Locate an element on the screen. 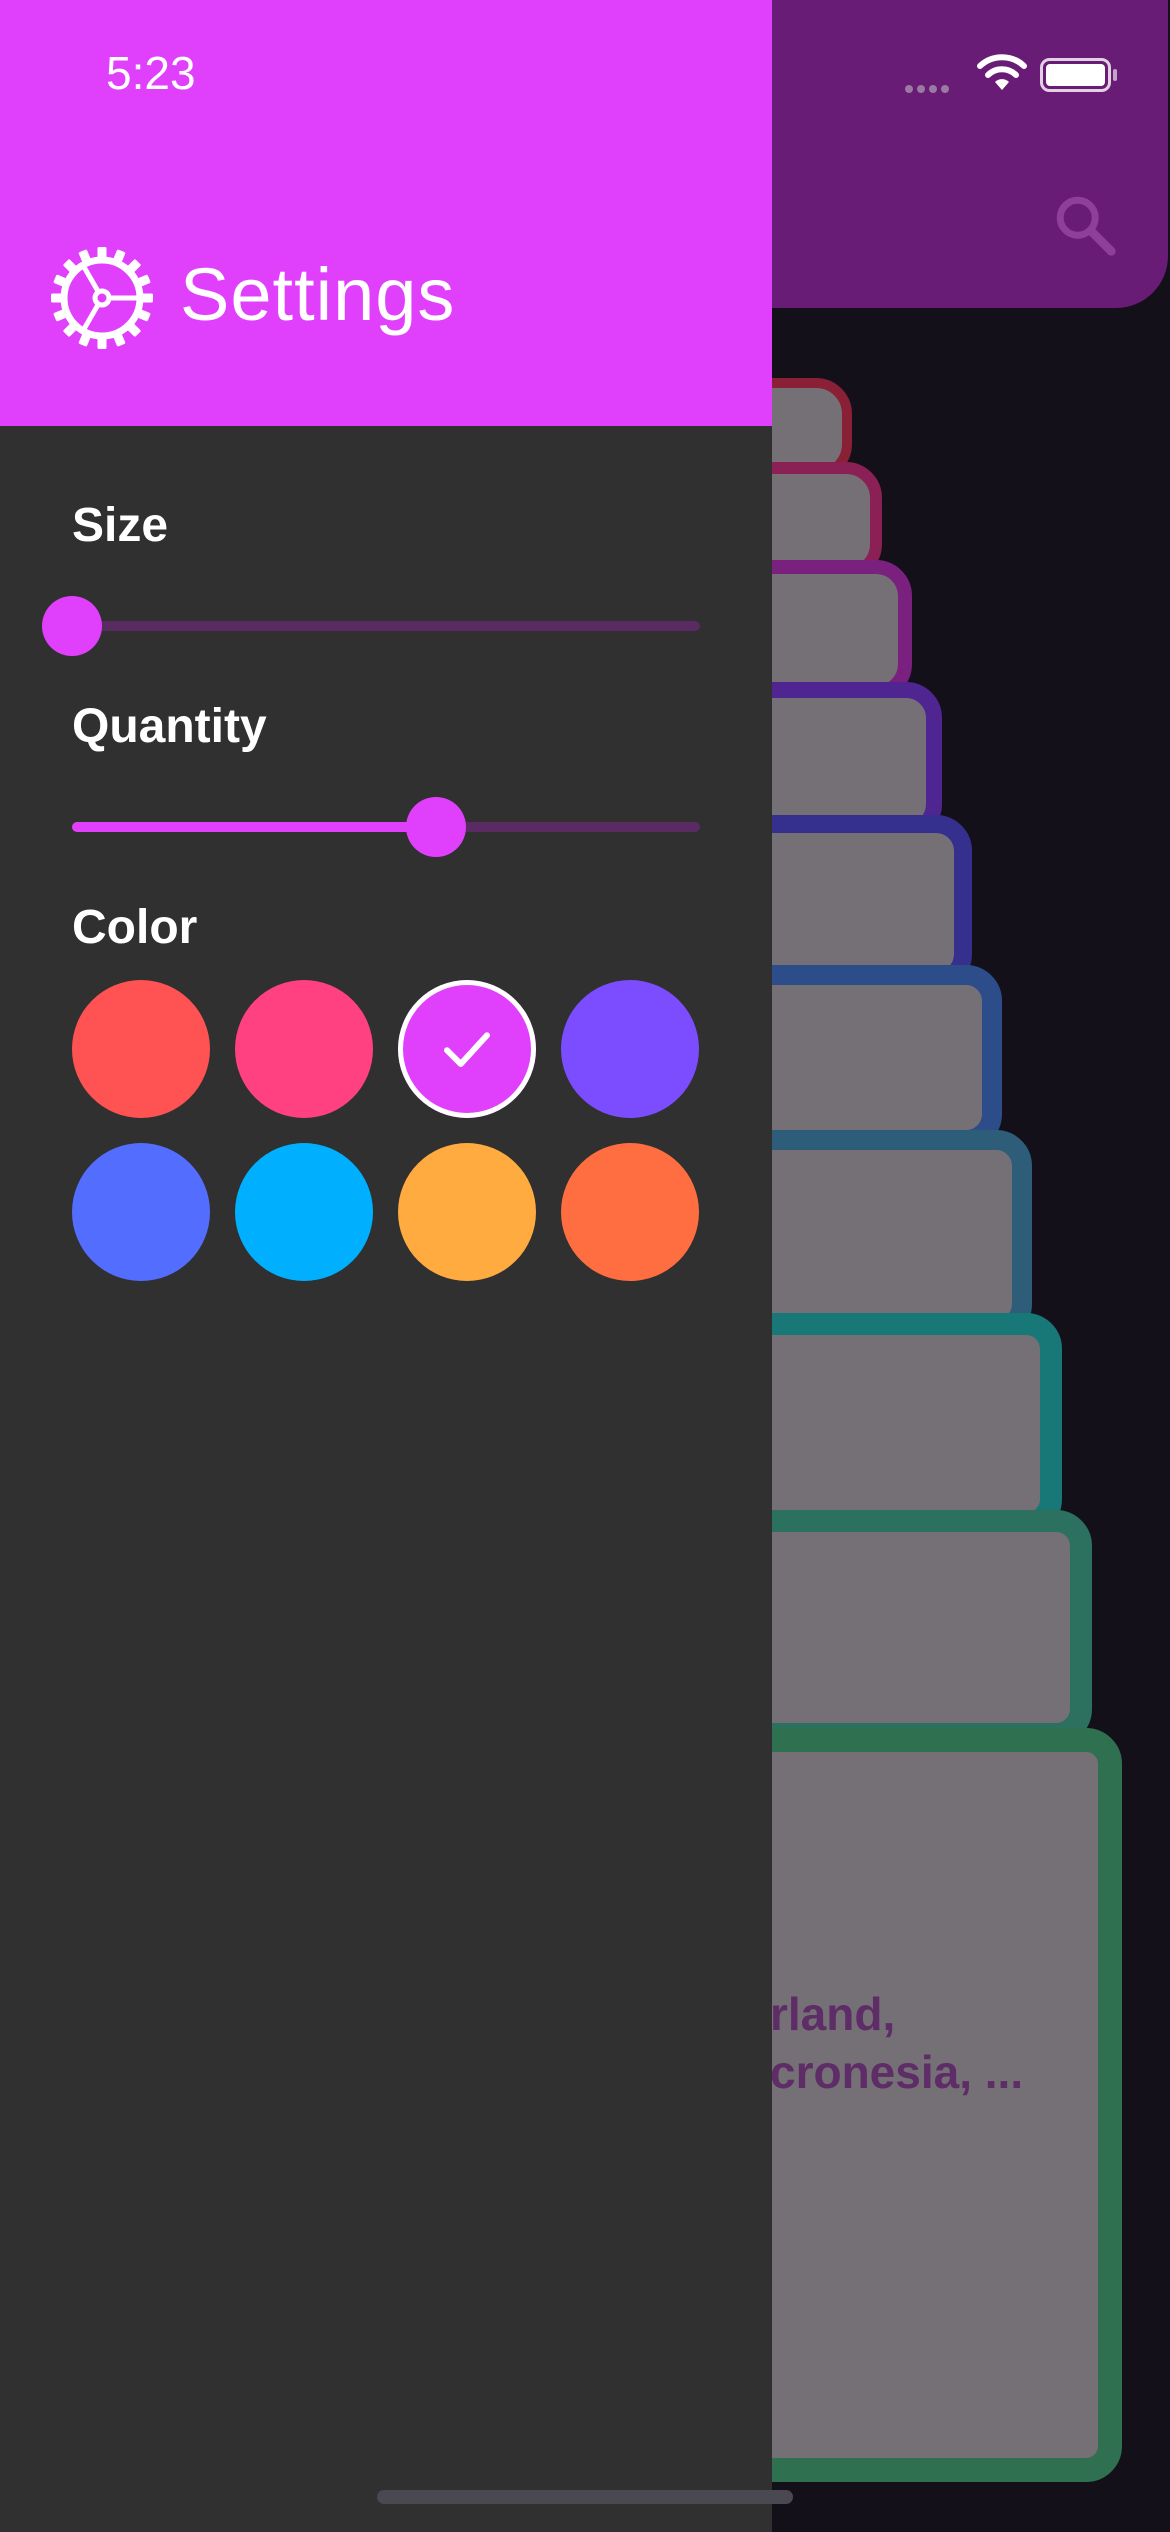  size-label: Size is located at coordinates (120, 525).